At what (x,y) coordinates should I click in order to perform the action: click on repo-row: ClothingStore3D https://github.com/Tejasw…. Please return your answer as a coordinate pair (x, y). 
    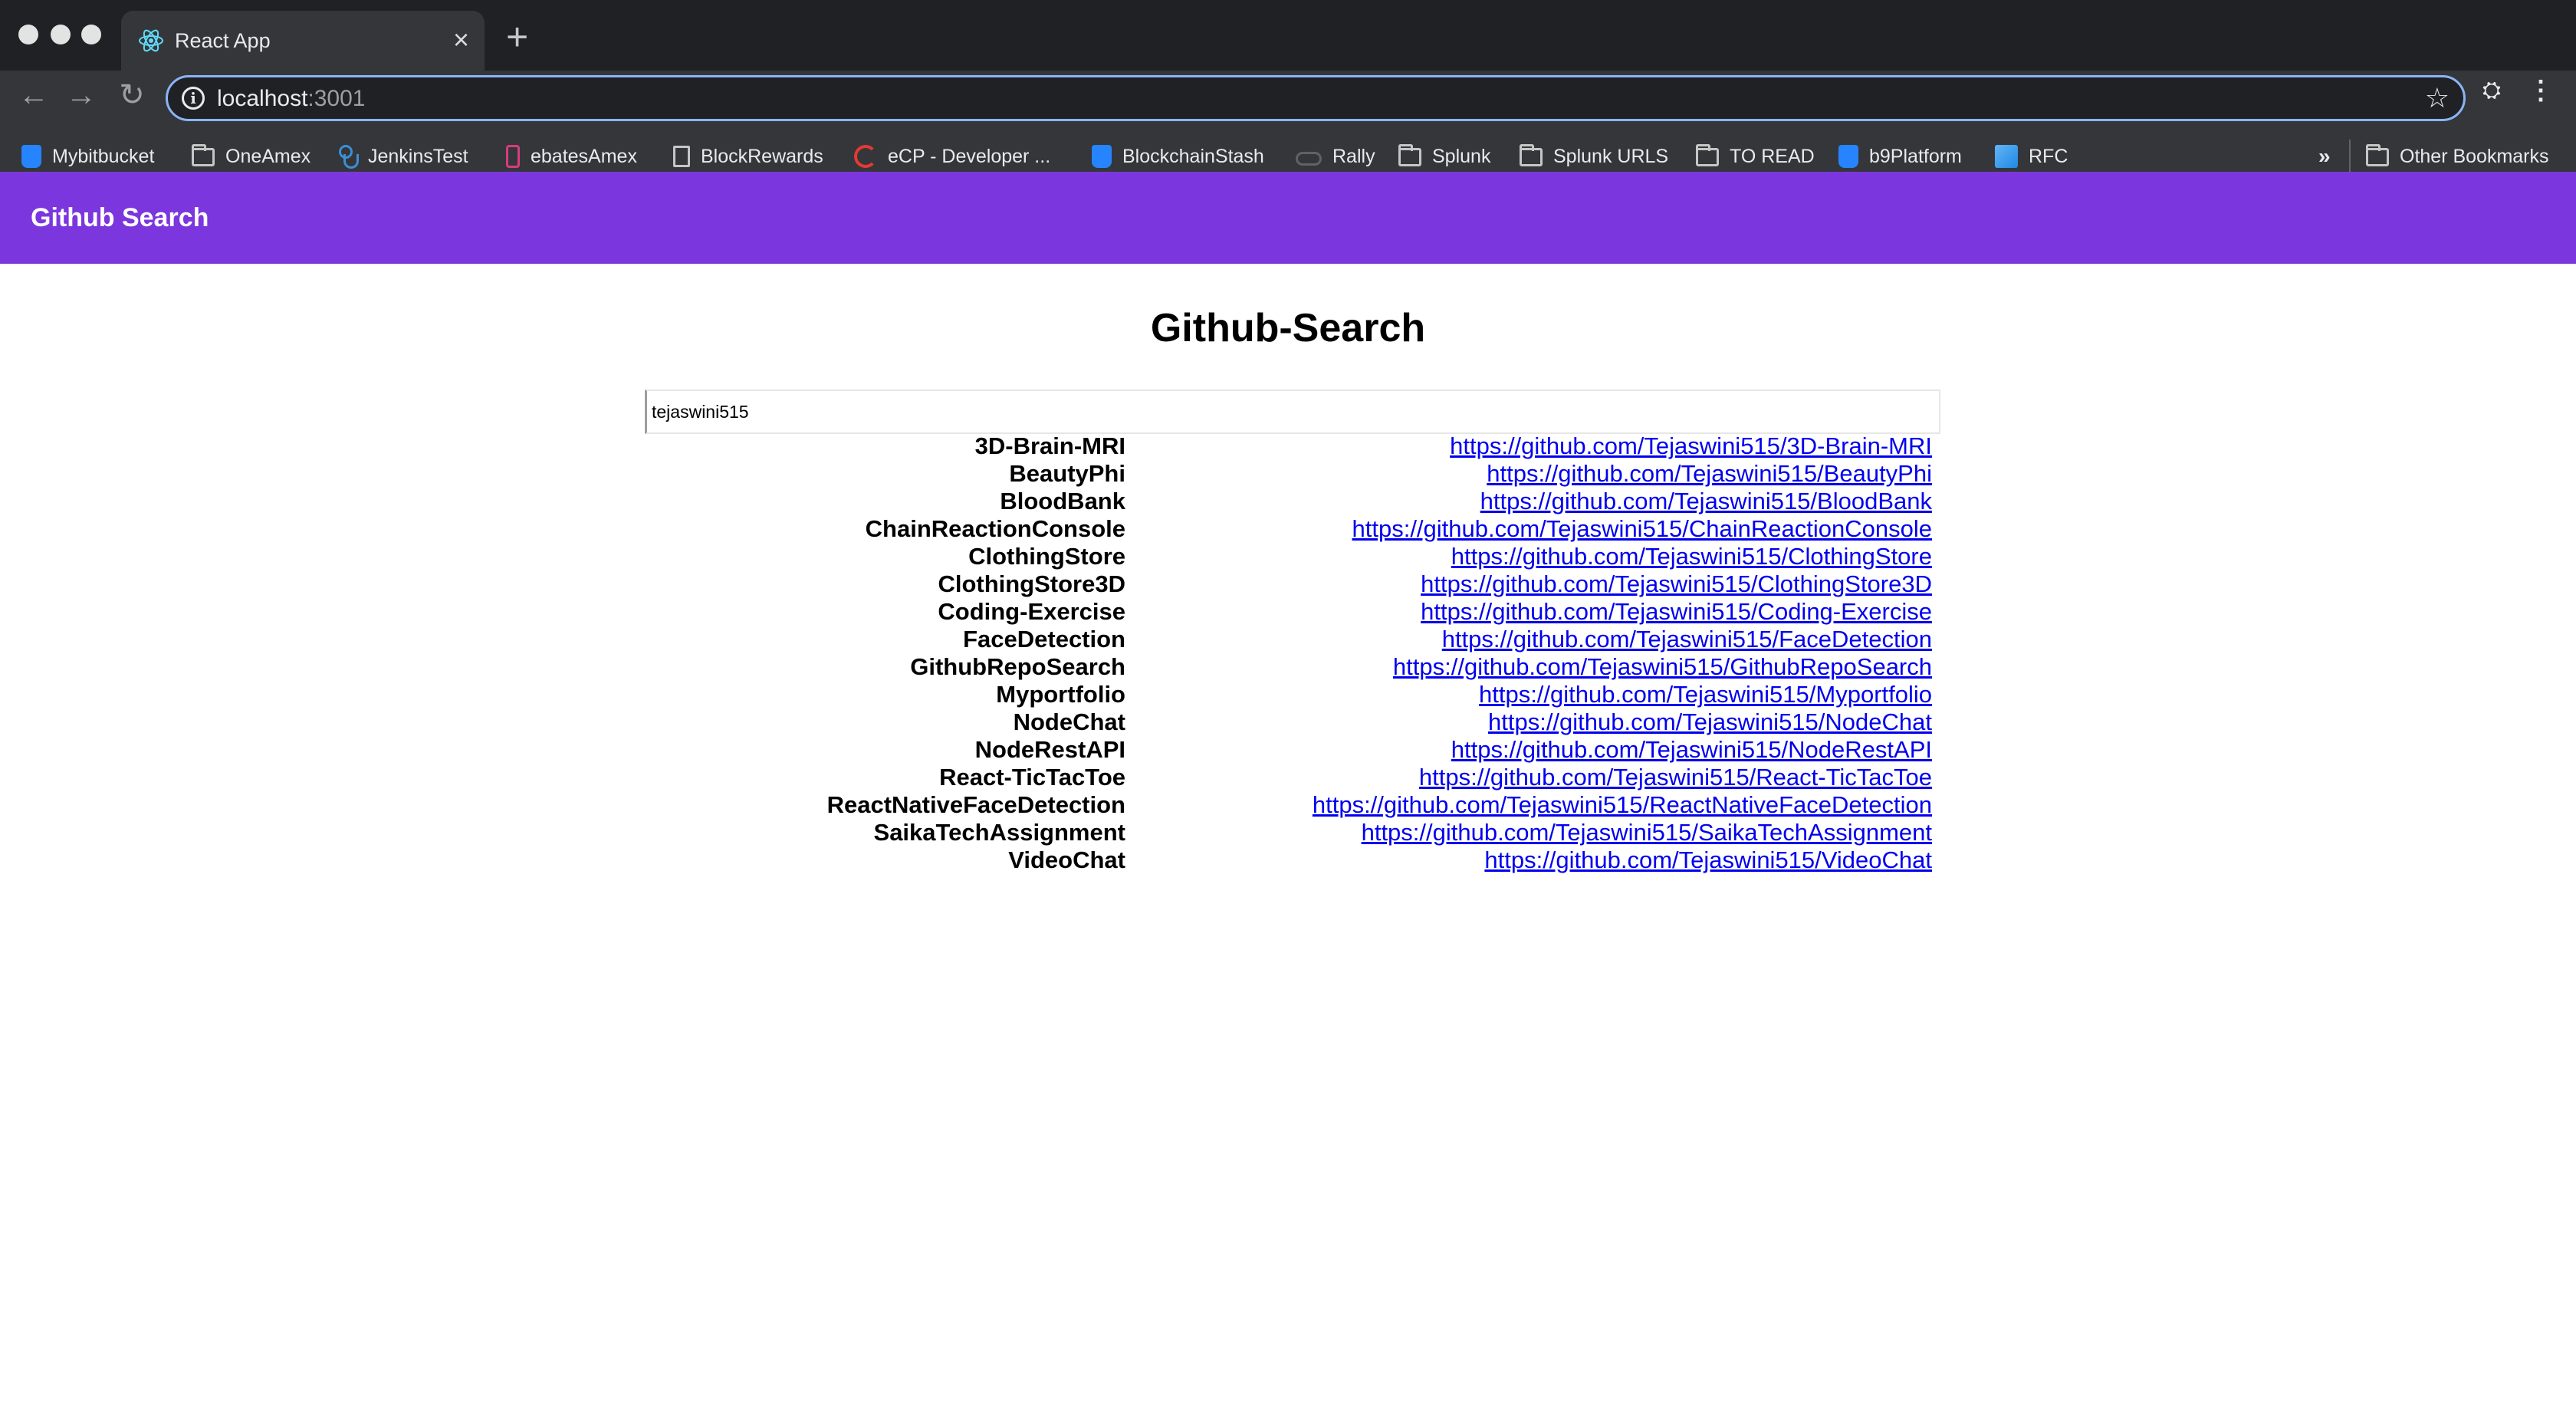
    Looking at the image, I should click on (1288, 584).